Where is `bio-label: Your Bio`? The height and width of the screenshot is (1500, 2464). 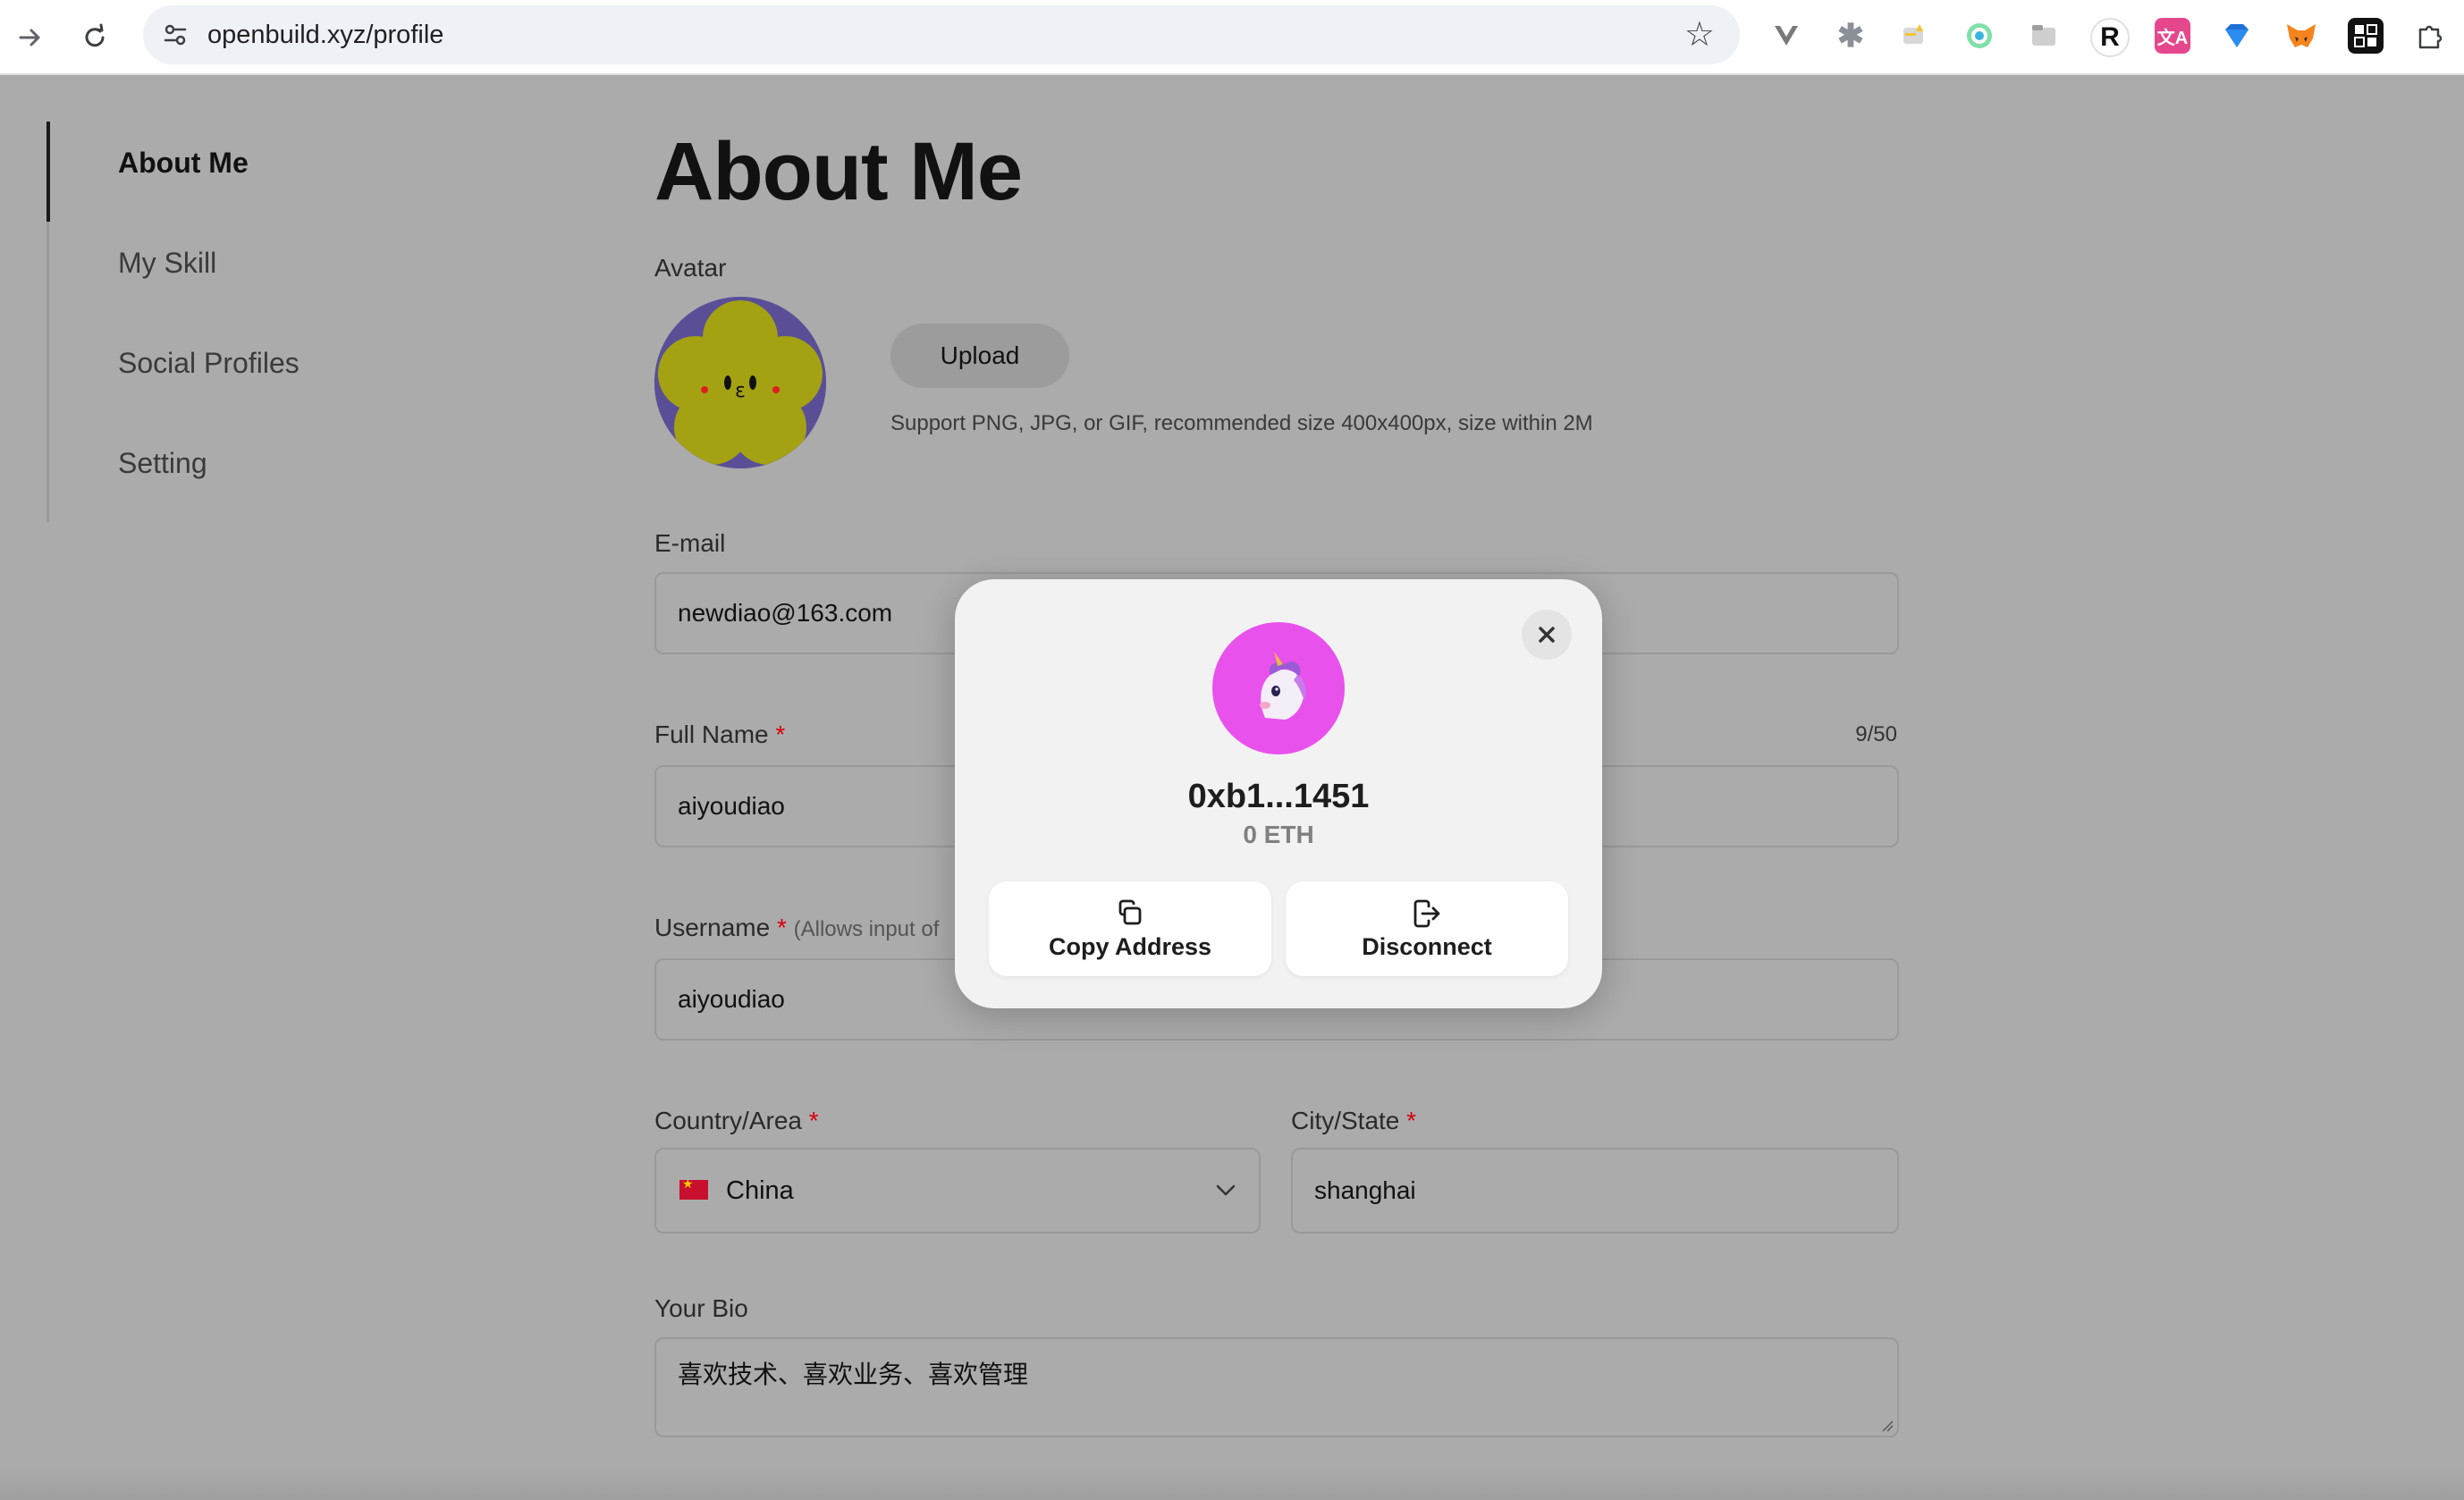
bio-label: Your Bio is located at coordinates (701, 1308).